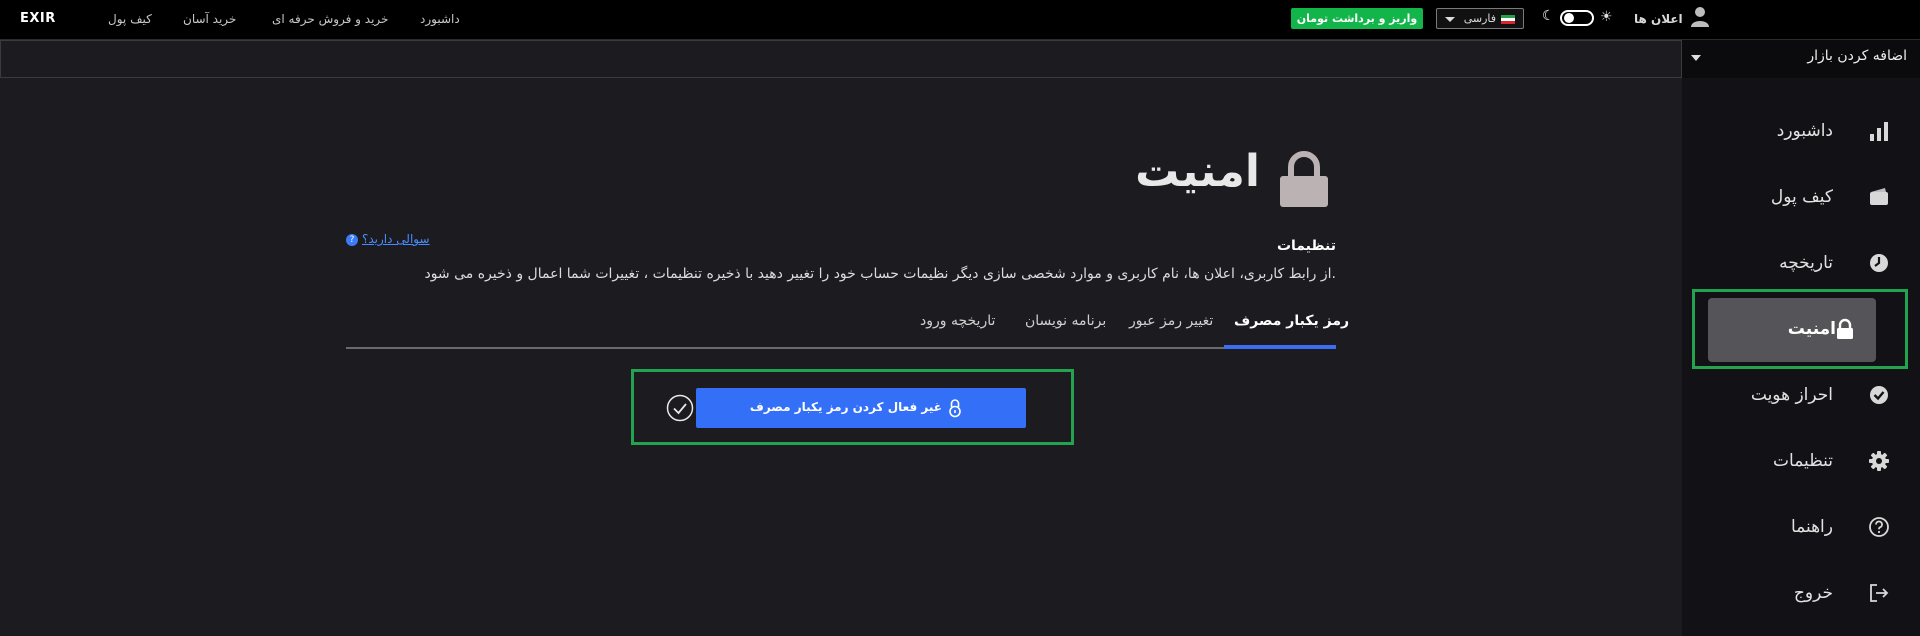 The height and width of the screenshot is (636, 1920). What do you see at coordinates (130, 19) in the screenshot?
I see `nav-wallet: کیف پول` at bounding box center [130, 19].